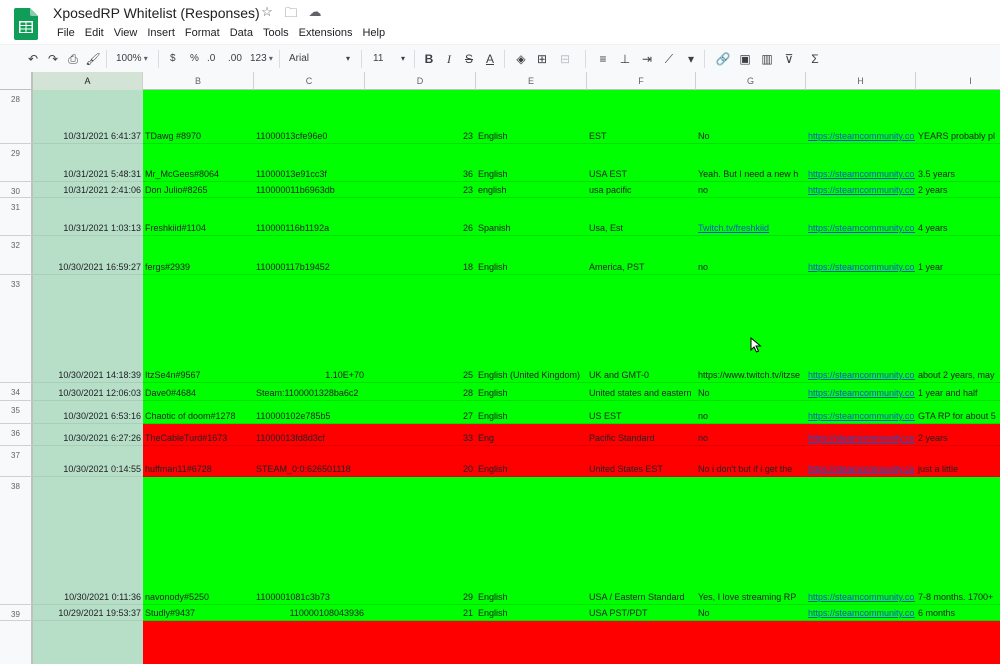  I want to click on cell-steam-id: 110000116b1192a, so click(310, 228).